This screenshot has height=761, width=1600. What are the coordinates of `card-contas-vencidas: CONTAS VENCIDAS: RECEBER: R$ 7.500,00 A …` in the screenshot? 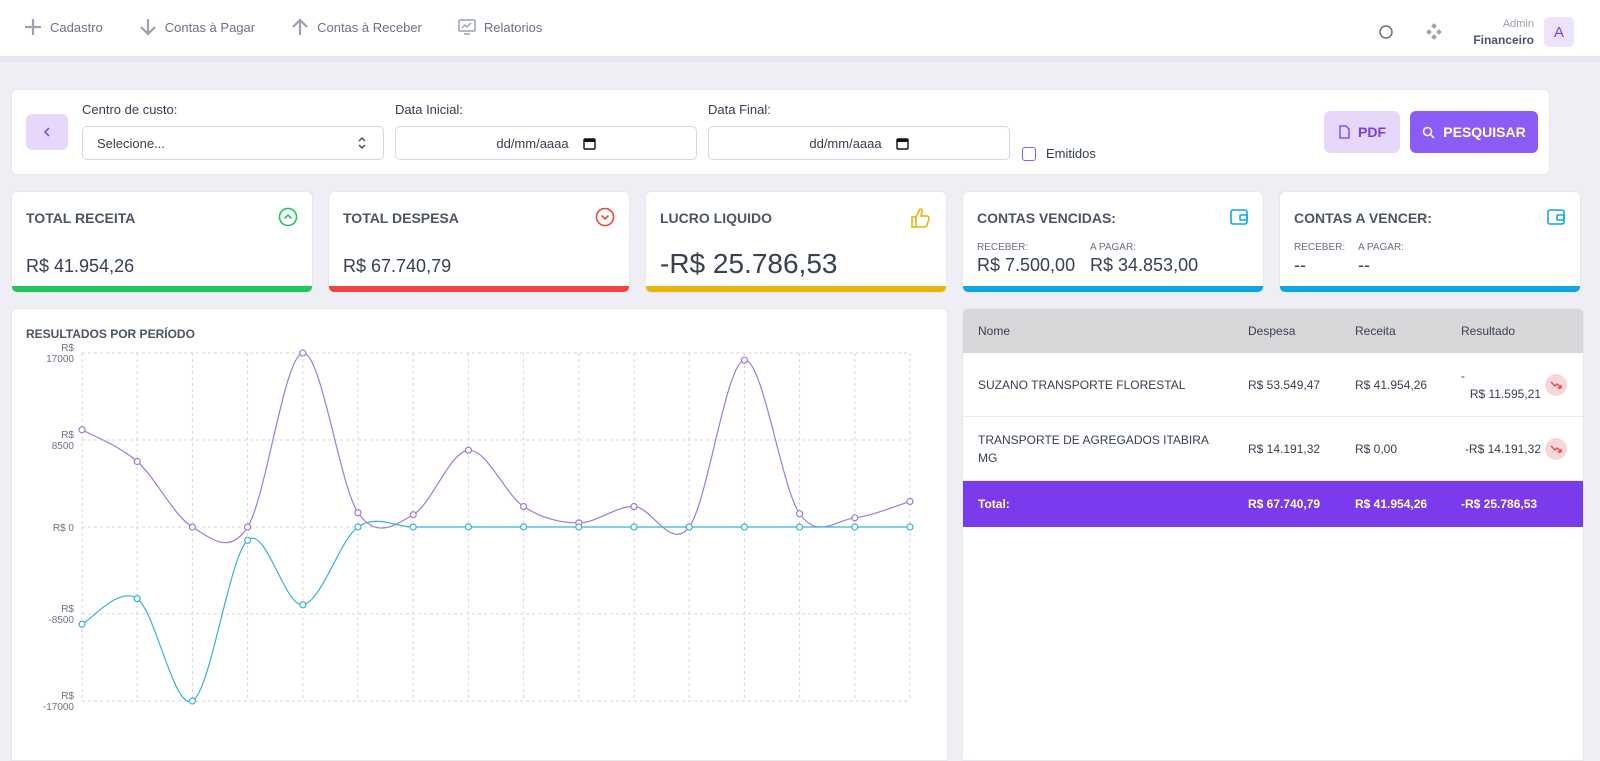 It's located at (1113, 242).